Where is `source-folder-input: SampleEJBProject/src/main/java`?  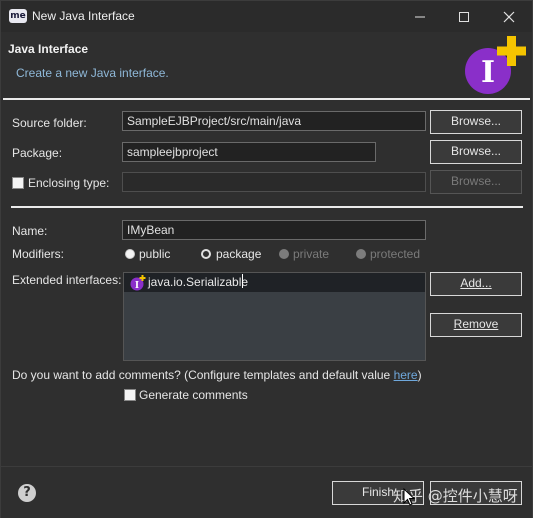
source-folder-input: SampleEJBProject/src/main/java is located at coordinates (274, 121).